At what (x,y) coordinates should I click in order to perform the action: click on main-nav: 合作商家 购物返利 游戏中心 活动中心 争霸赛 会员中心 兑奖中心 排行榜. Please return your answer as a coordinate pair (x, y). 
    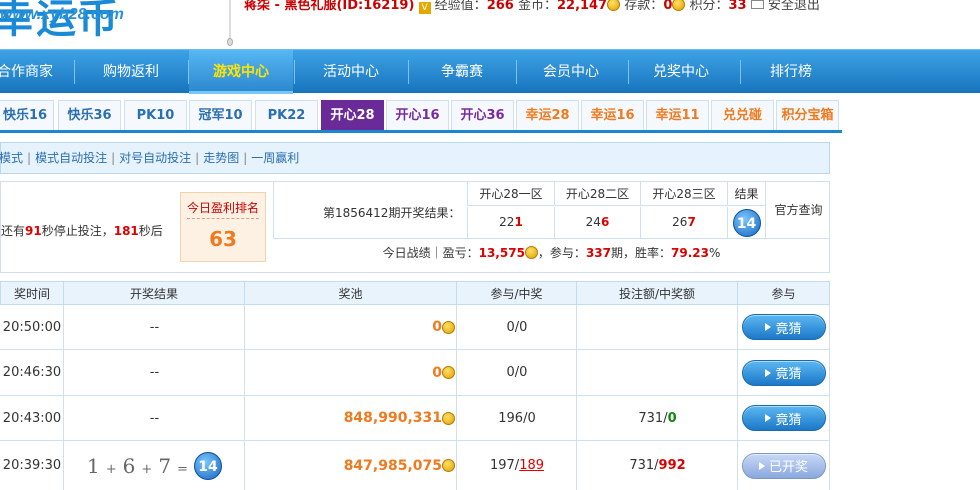
    Looking at the image, I should click on (490, 71).